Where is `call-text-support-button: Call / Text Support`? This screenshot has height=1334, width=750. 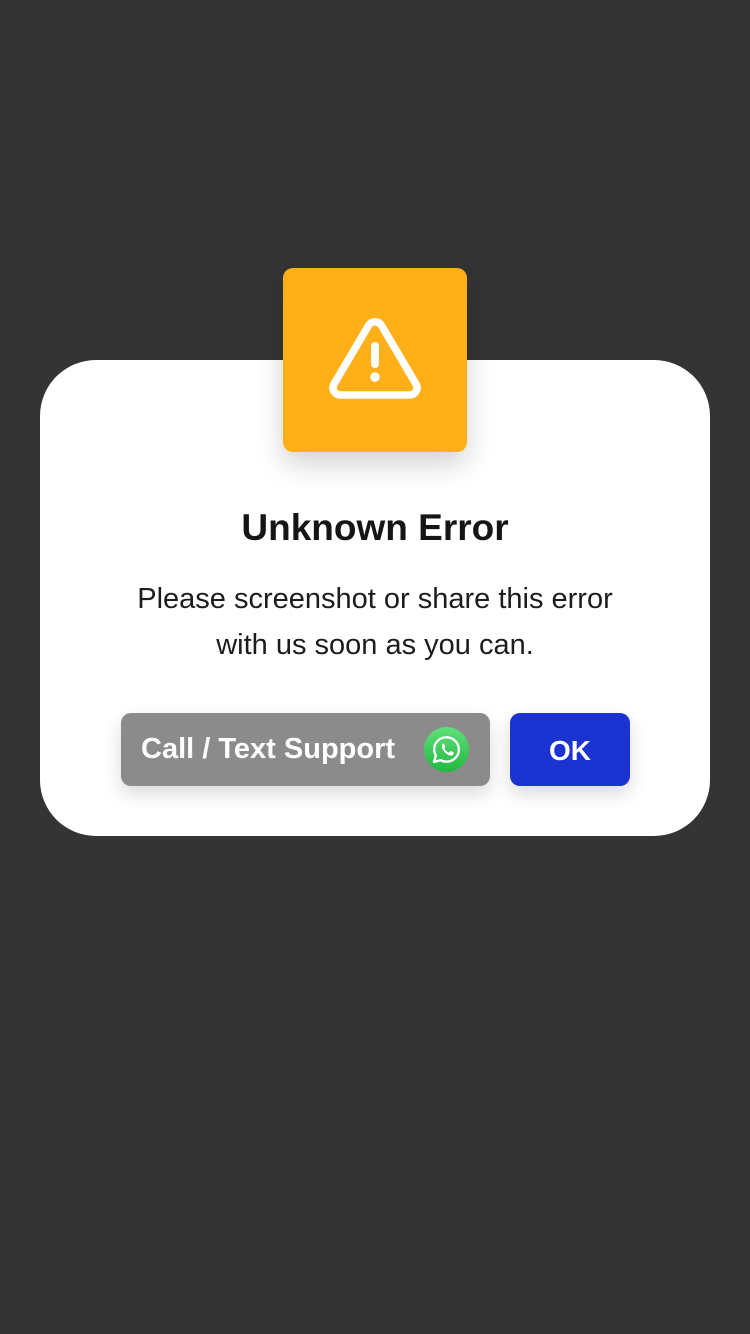 call-text-support-button: Call / Text Support is located at coordinates (305, 749).